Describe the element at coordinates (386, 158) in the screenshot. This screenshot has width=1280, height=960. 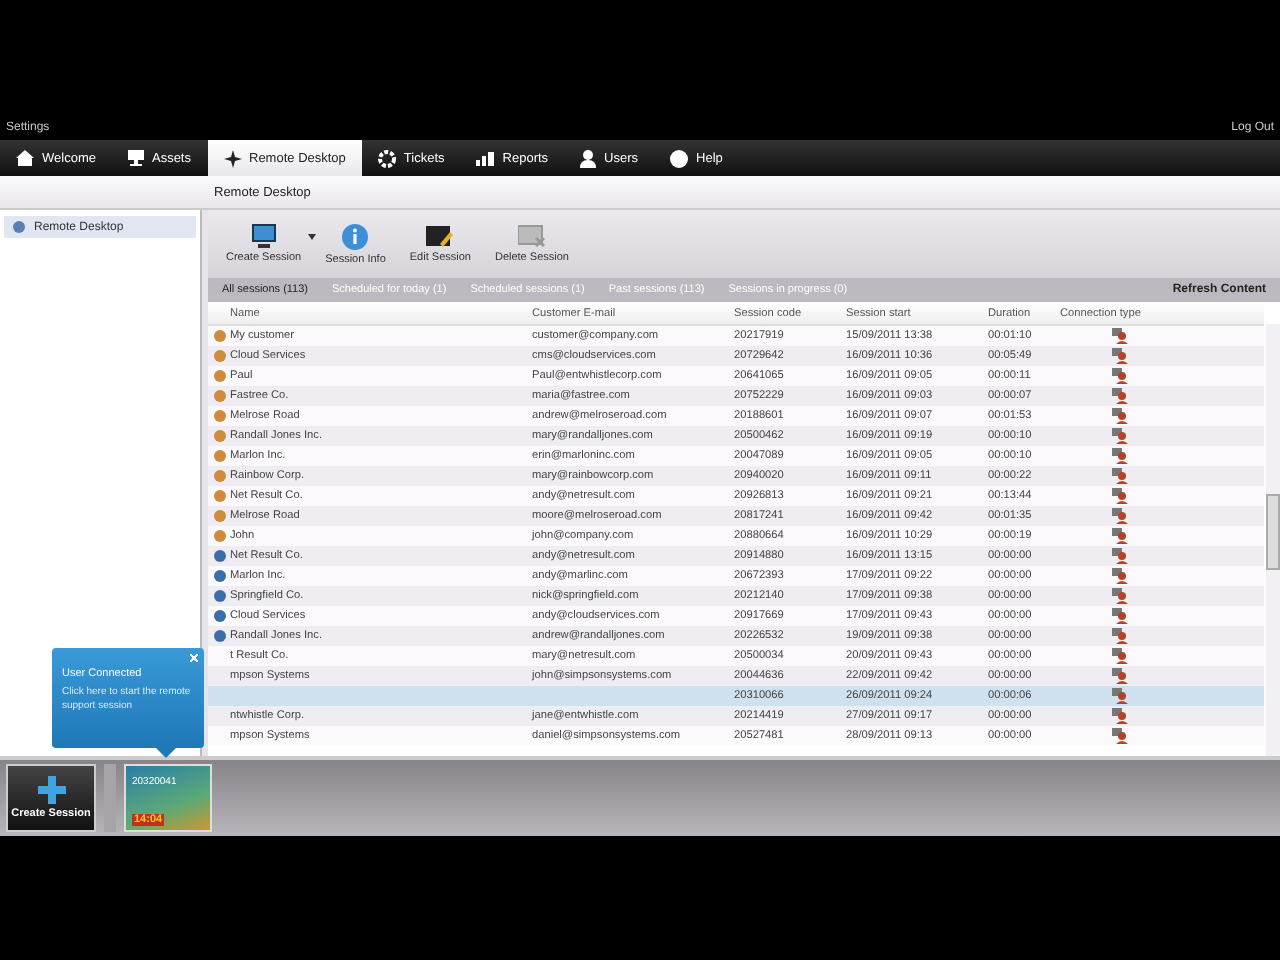
I see `gear-icon` at that location.